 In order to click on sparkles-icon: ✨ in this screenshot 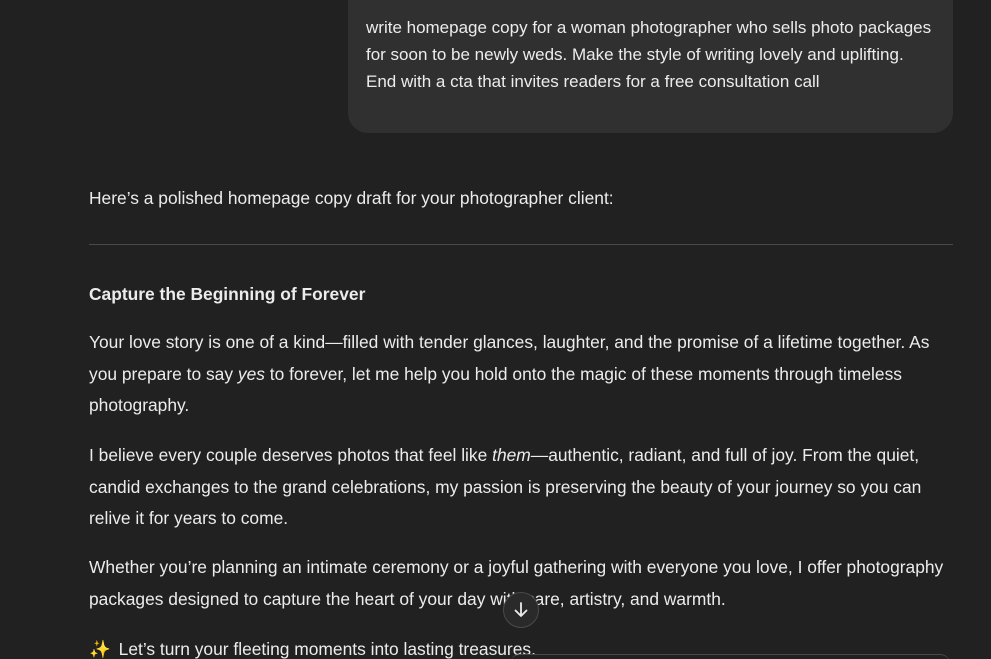, I will do `click(100, 649)`.